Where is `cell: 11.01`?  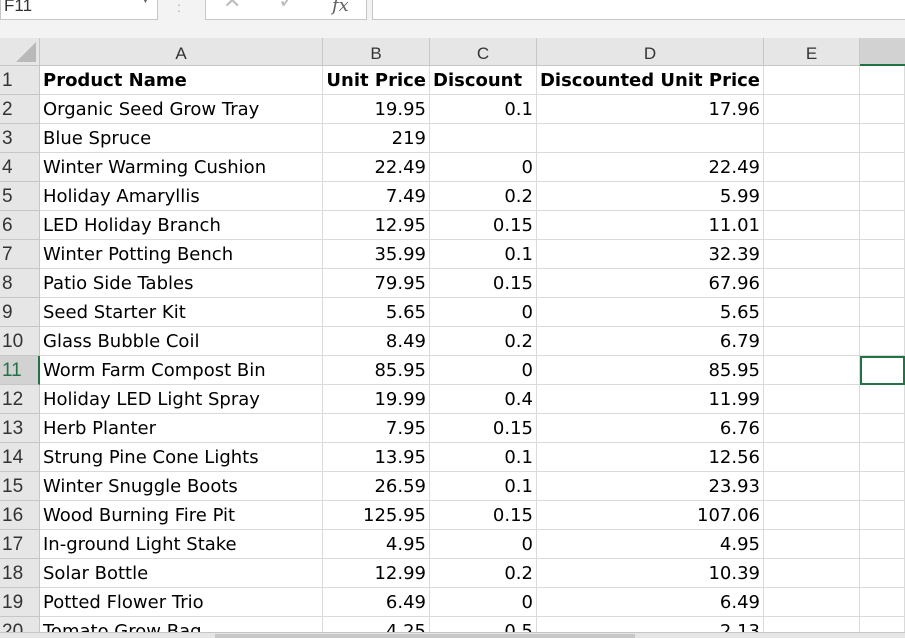
cell: 11.01 is located at coordinates (650, 225).